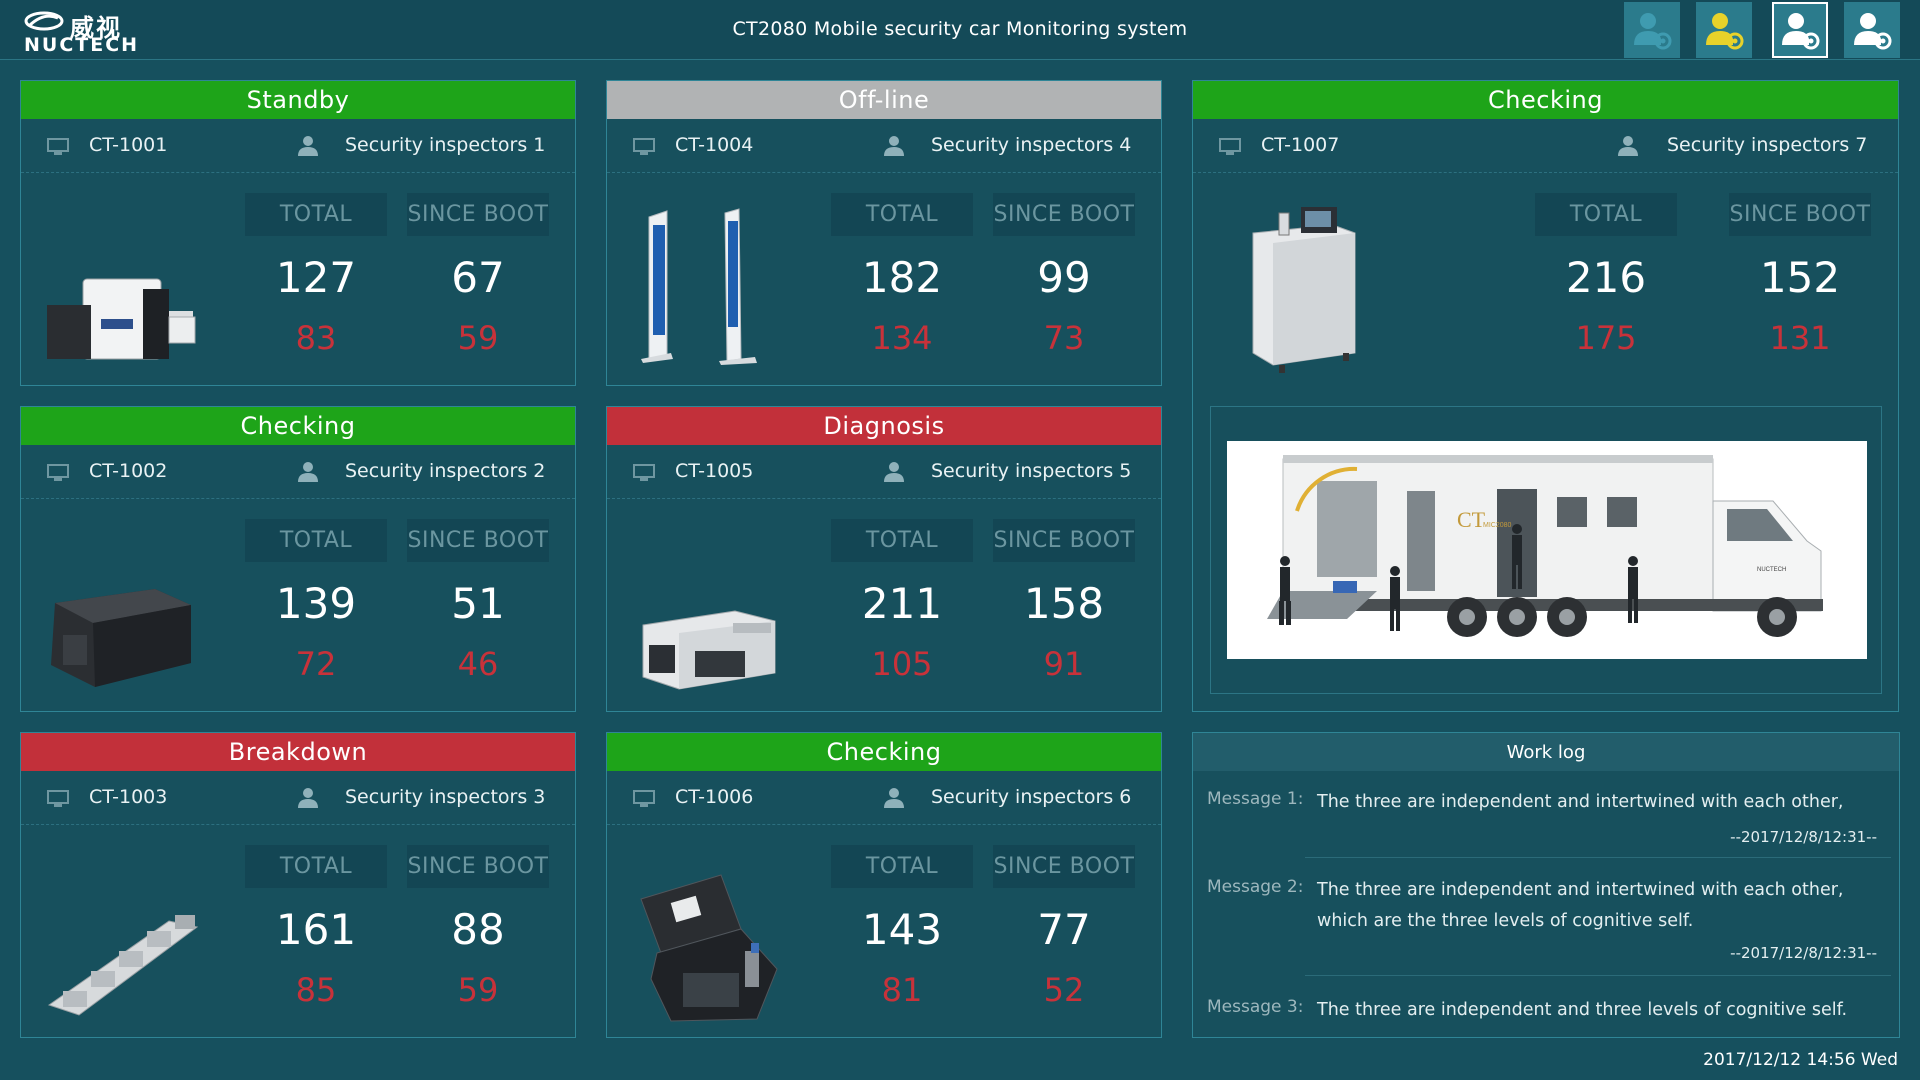 Image resolution: width=1920 pixels, height=1080 pixels. Describe the element at coordinates (1064, 277) in the screenshot. I see `since-boot-value: 99` at that location.